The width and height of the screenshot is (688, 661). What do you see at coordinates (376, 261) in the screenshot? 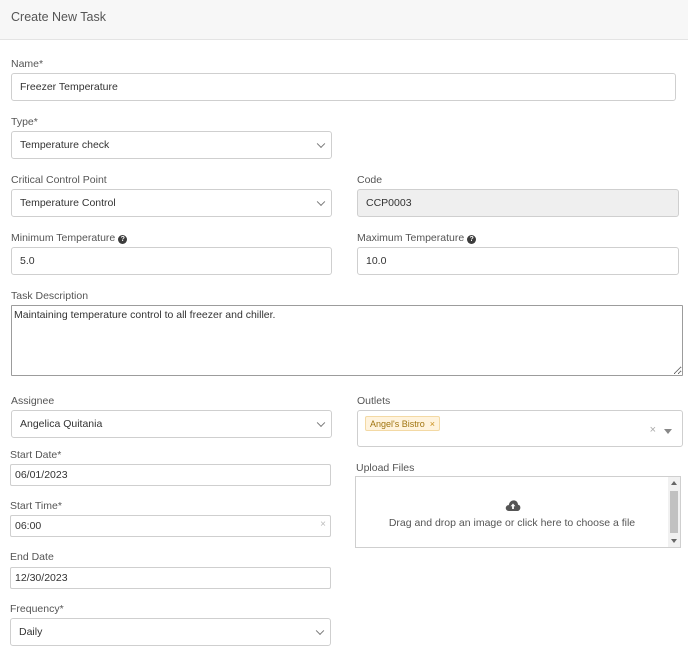
I see `max-temp-value: 10.0` at bounding box center [376, 261].